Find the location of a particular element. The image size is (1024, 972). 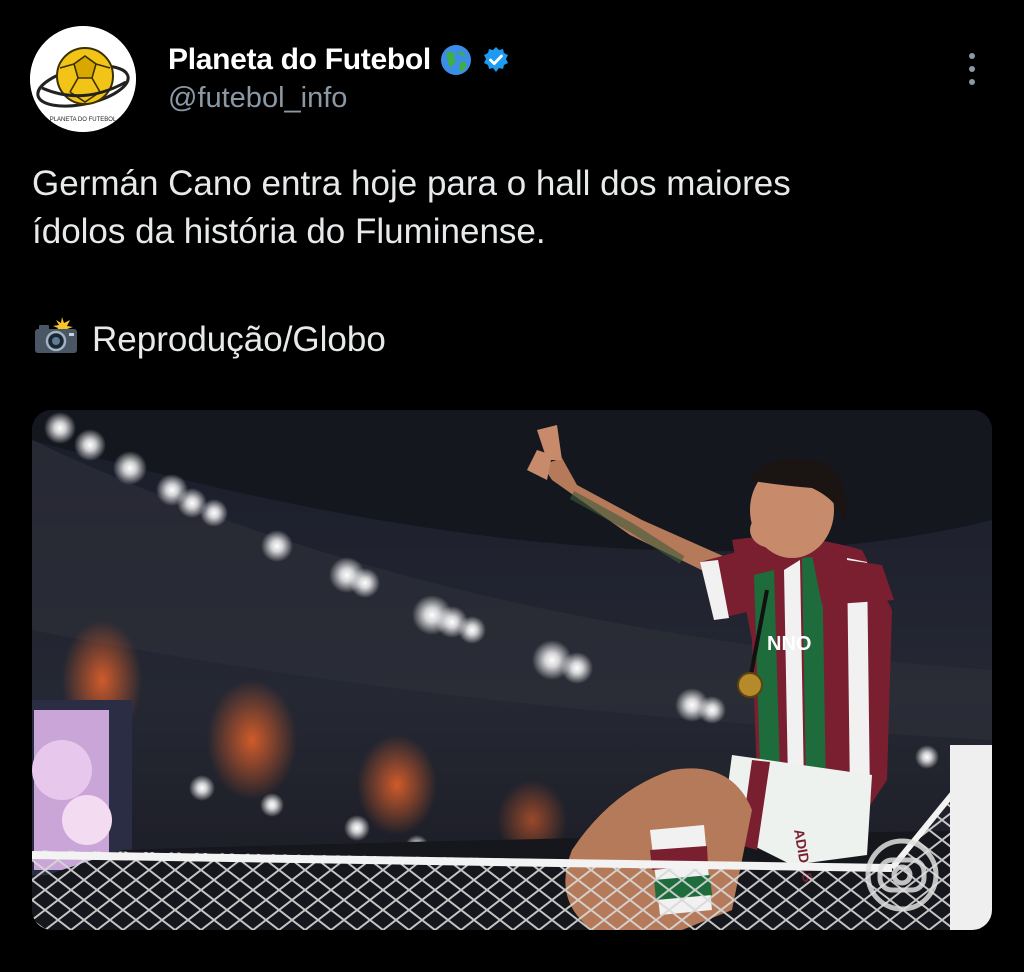

globe-icon is located at coordinates (456, 60).